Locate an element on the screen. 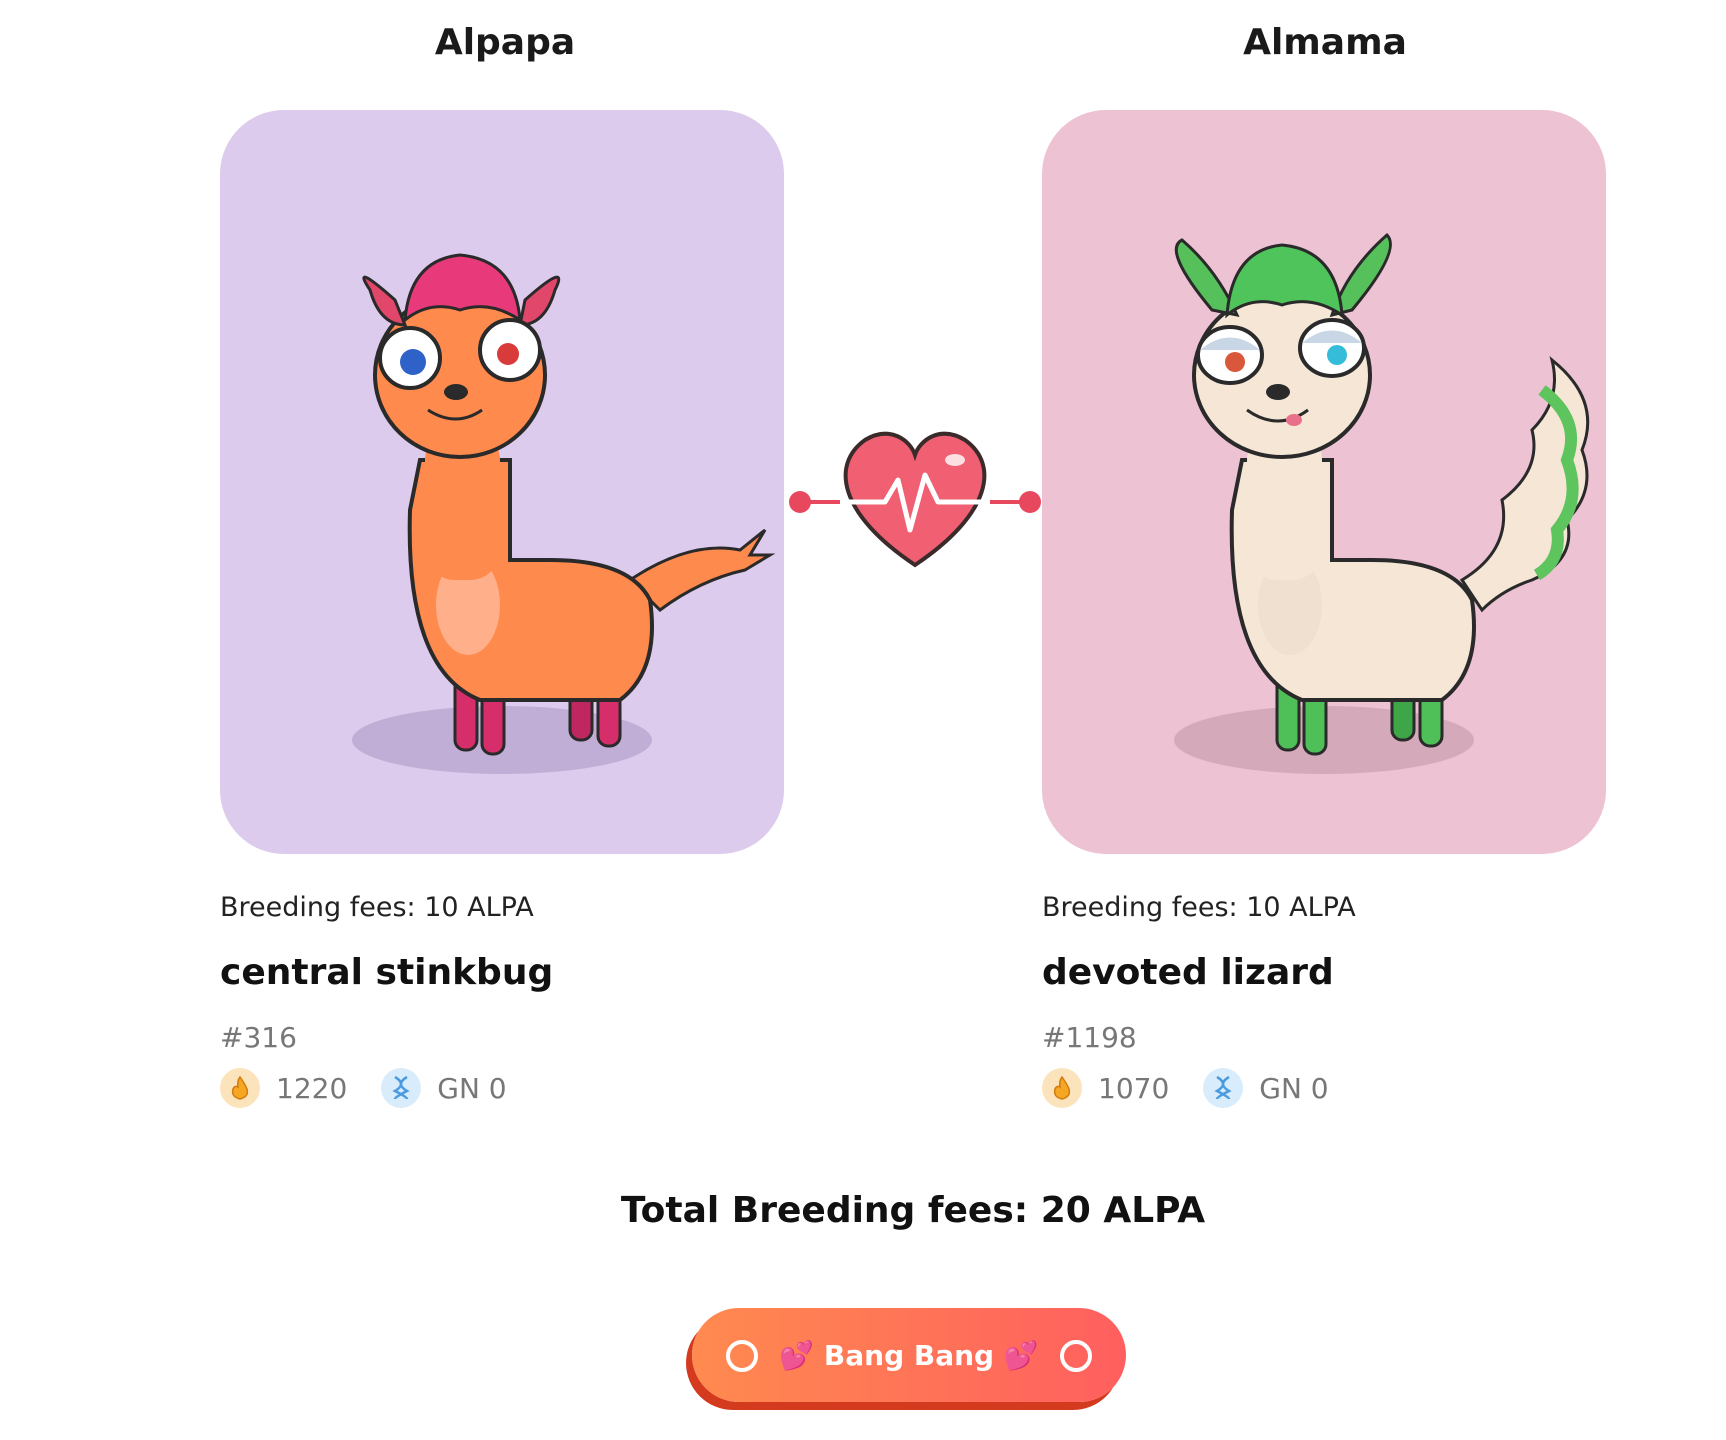  left-breeding-fee: Breeding fees: 10 ALPA is located at coordinates (377, 907).